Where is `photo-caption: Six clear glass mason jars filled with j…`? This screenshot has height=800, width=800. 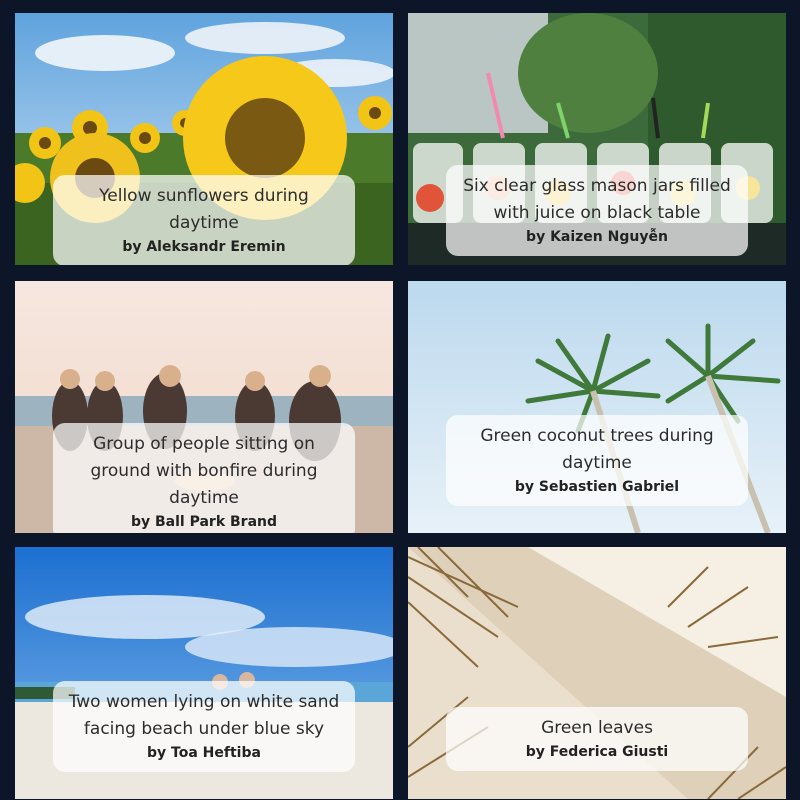
photo-caption: Six clear glass mason jars filled with j… is located at coordinates (597, 210).